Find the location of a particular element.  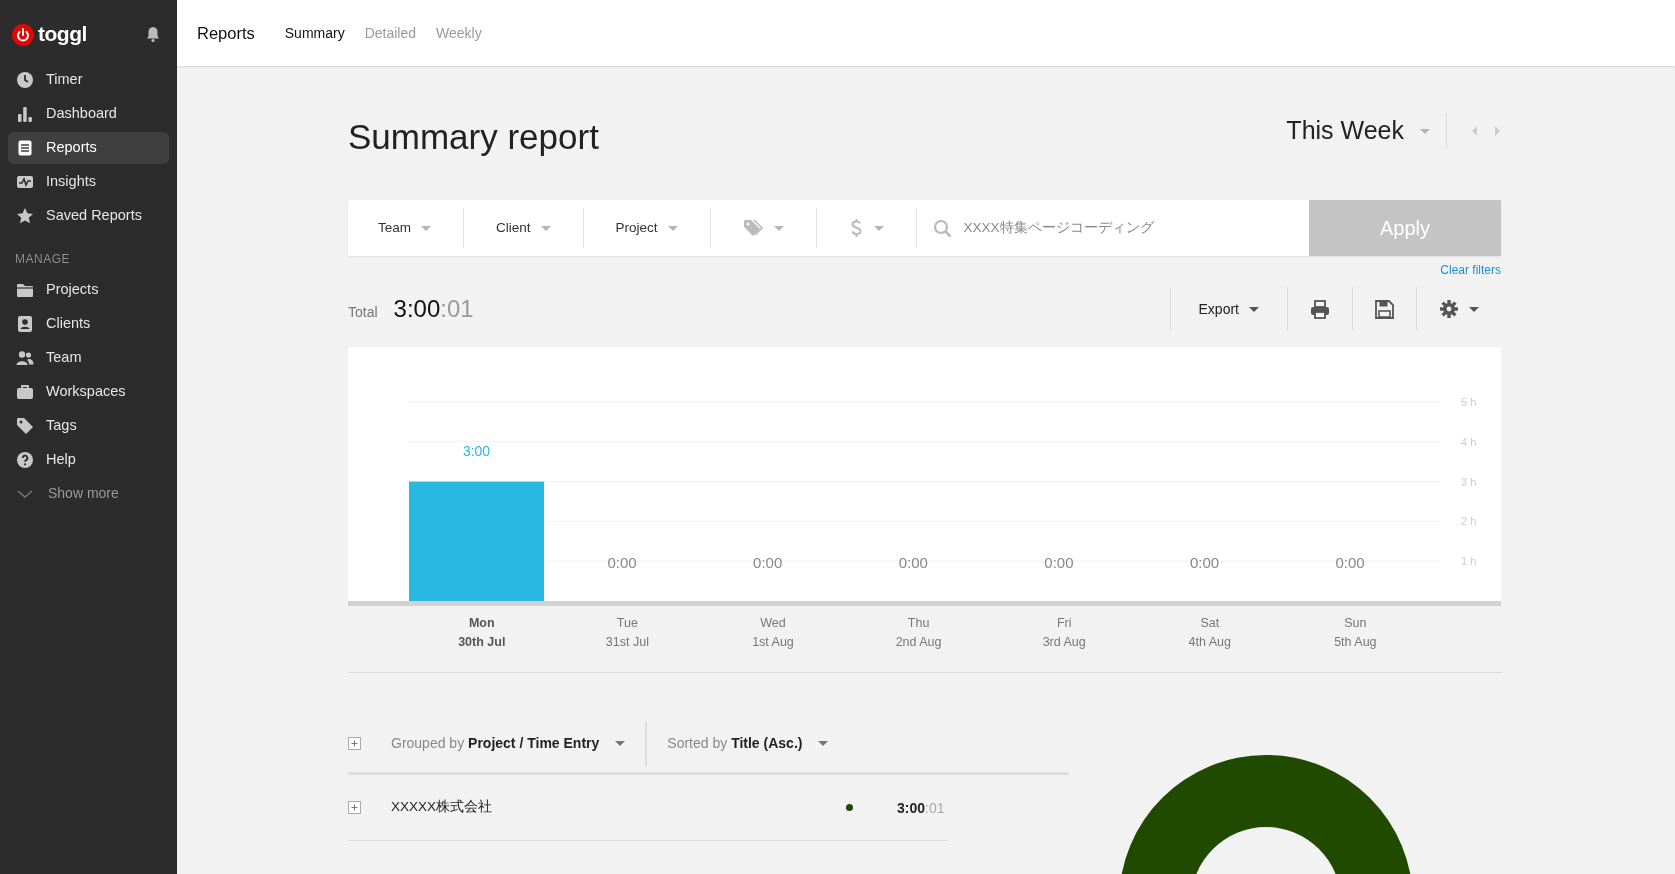

date-label: 4th Aug is located at coordinates (1209, 642).